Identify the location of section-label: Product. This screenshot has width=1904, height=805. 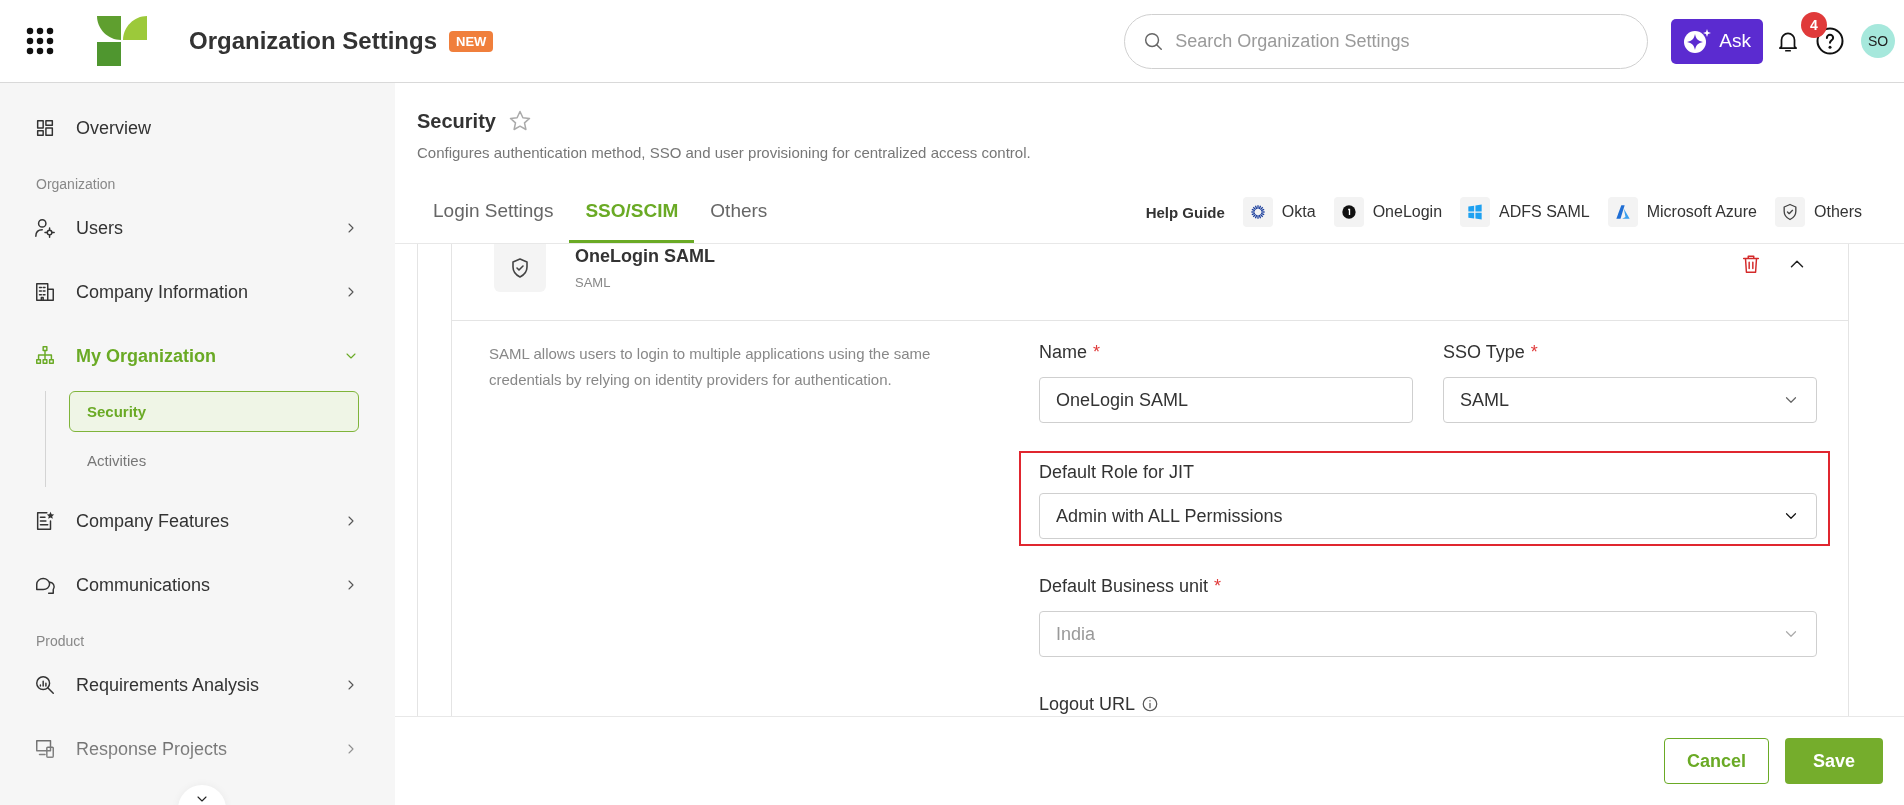
(60, 641).